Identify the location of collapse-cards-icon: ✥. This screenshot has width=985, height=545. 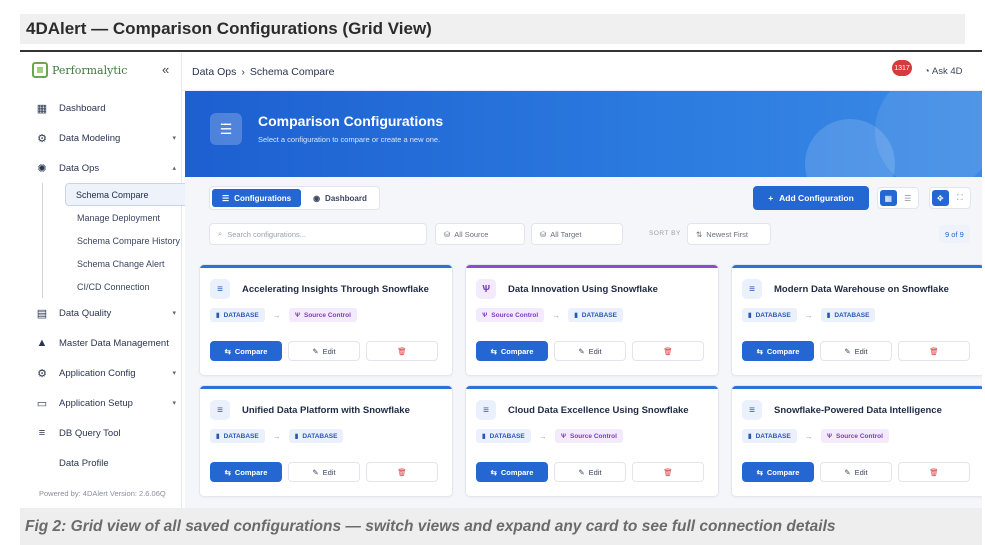
(940, 198).